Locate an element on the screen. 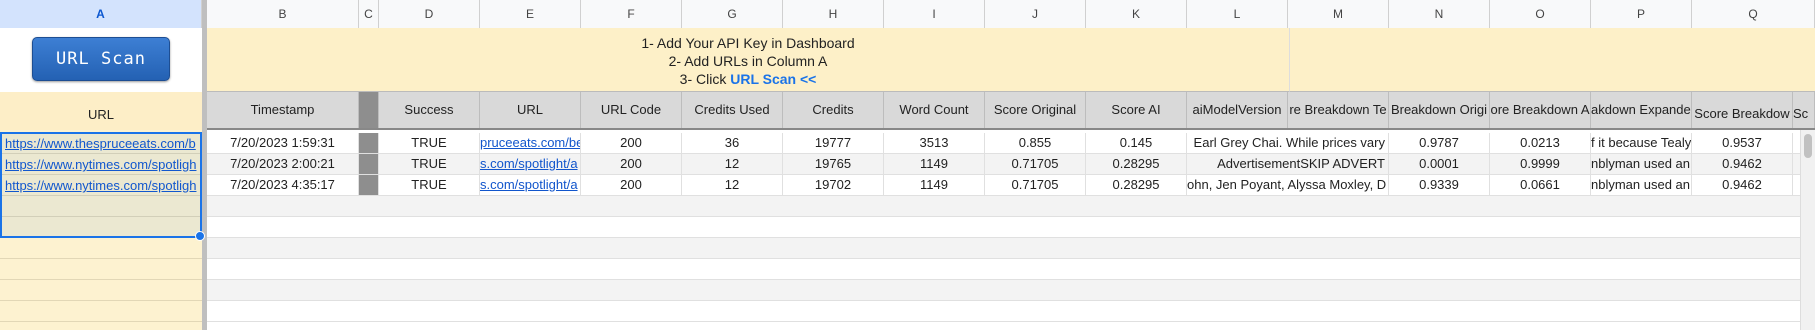 Image resolution: width=1815 pixels, height=330 pixels. header-breakdown-expanded: akdown Expanded is located at coordinates (1641, 110).